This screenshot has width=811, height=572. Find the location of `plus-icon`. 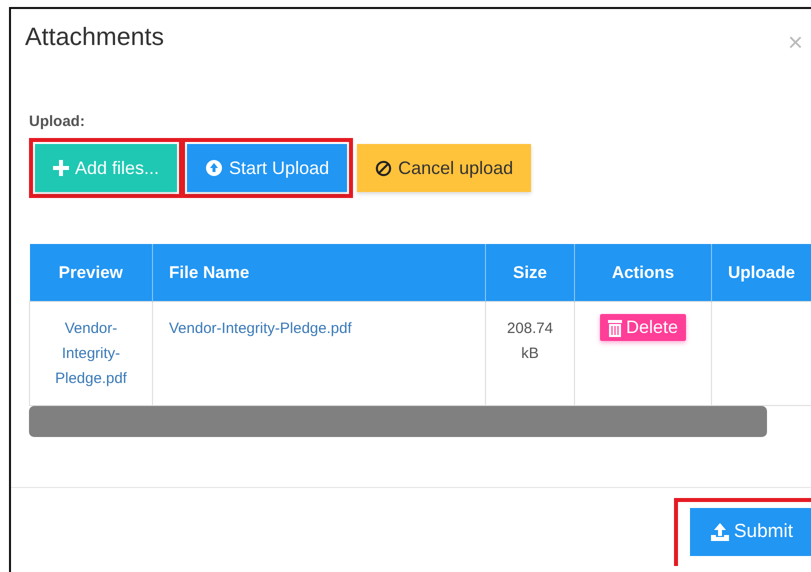

plus-icon is located at coordinates (61, 168).